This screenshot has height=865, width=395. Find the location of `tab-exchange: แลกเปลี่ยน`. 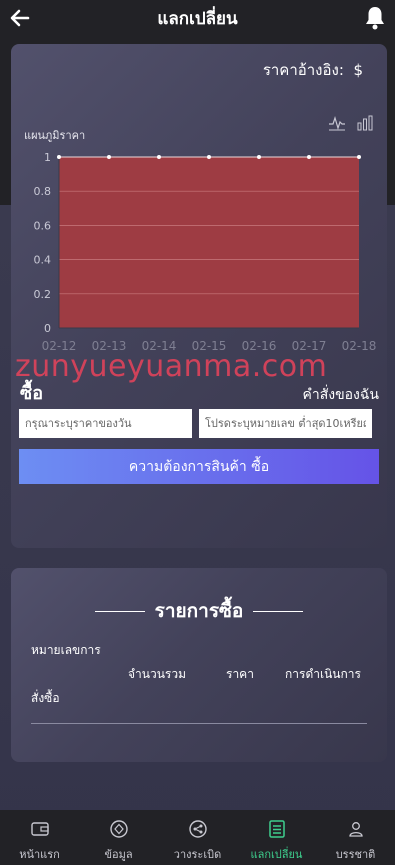

tab-exchange: แลกเปลี่ยน is located at coordinates (276, 837).